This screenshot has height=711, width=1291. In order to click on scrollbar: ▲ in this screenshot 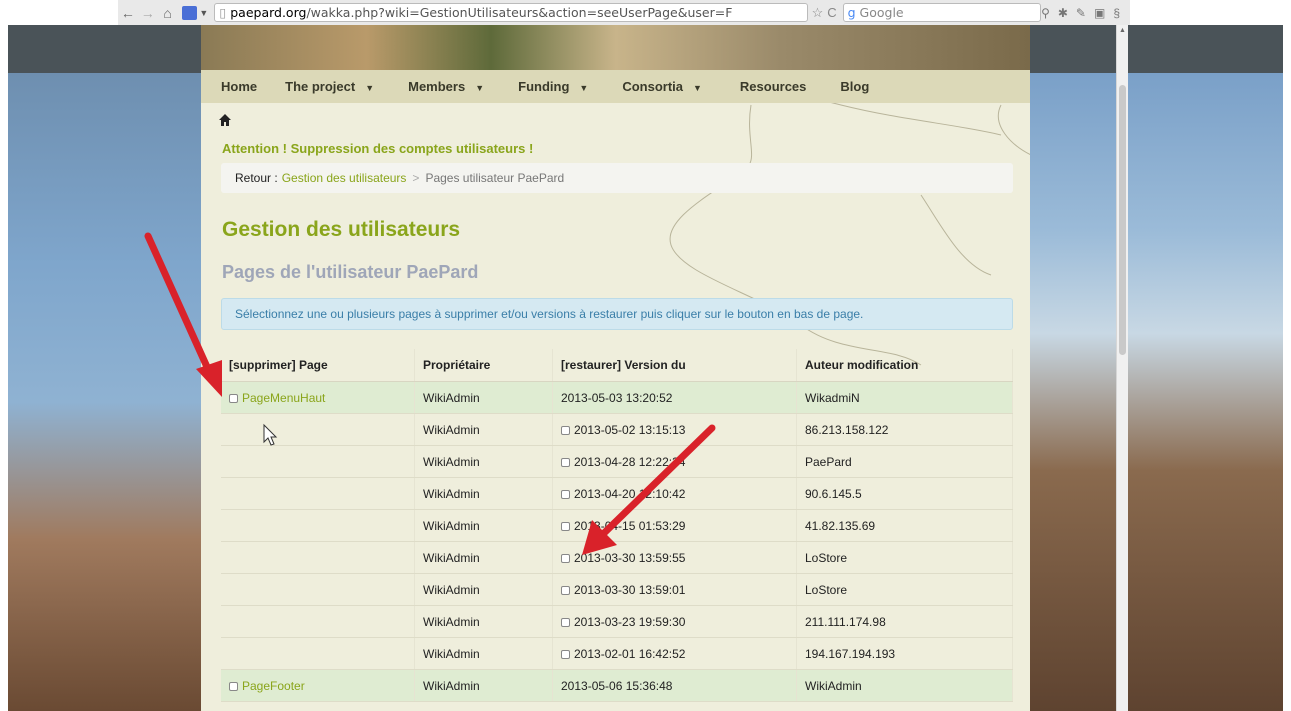, I will do `click(1122, 368)`.